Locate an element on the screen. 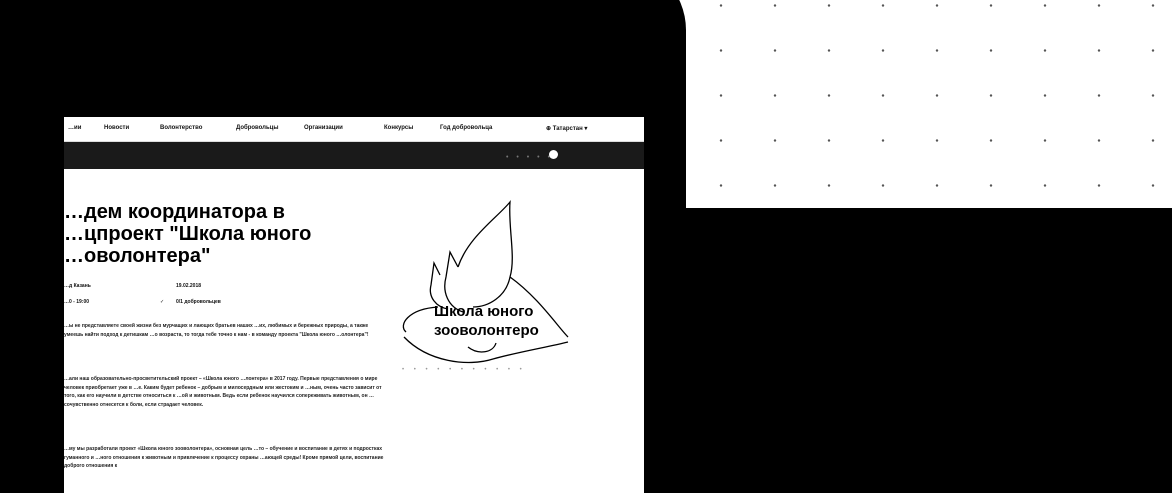  nav-item-volunteers: Добровольцы is located at coordinates (257, 128).